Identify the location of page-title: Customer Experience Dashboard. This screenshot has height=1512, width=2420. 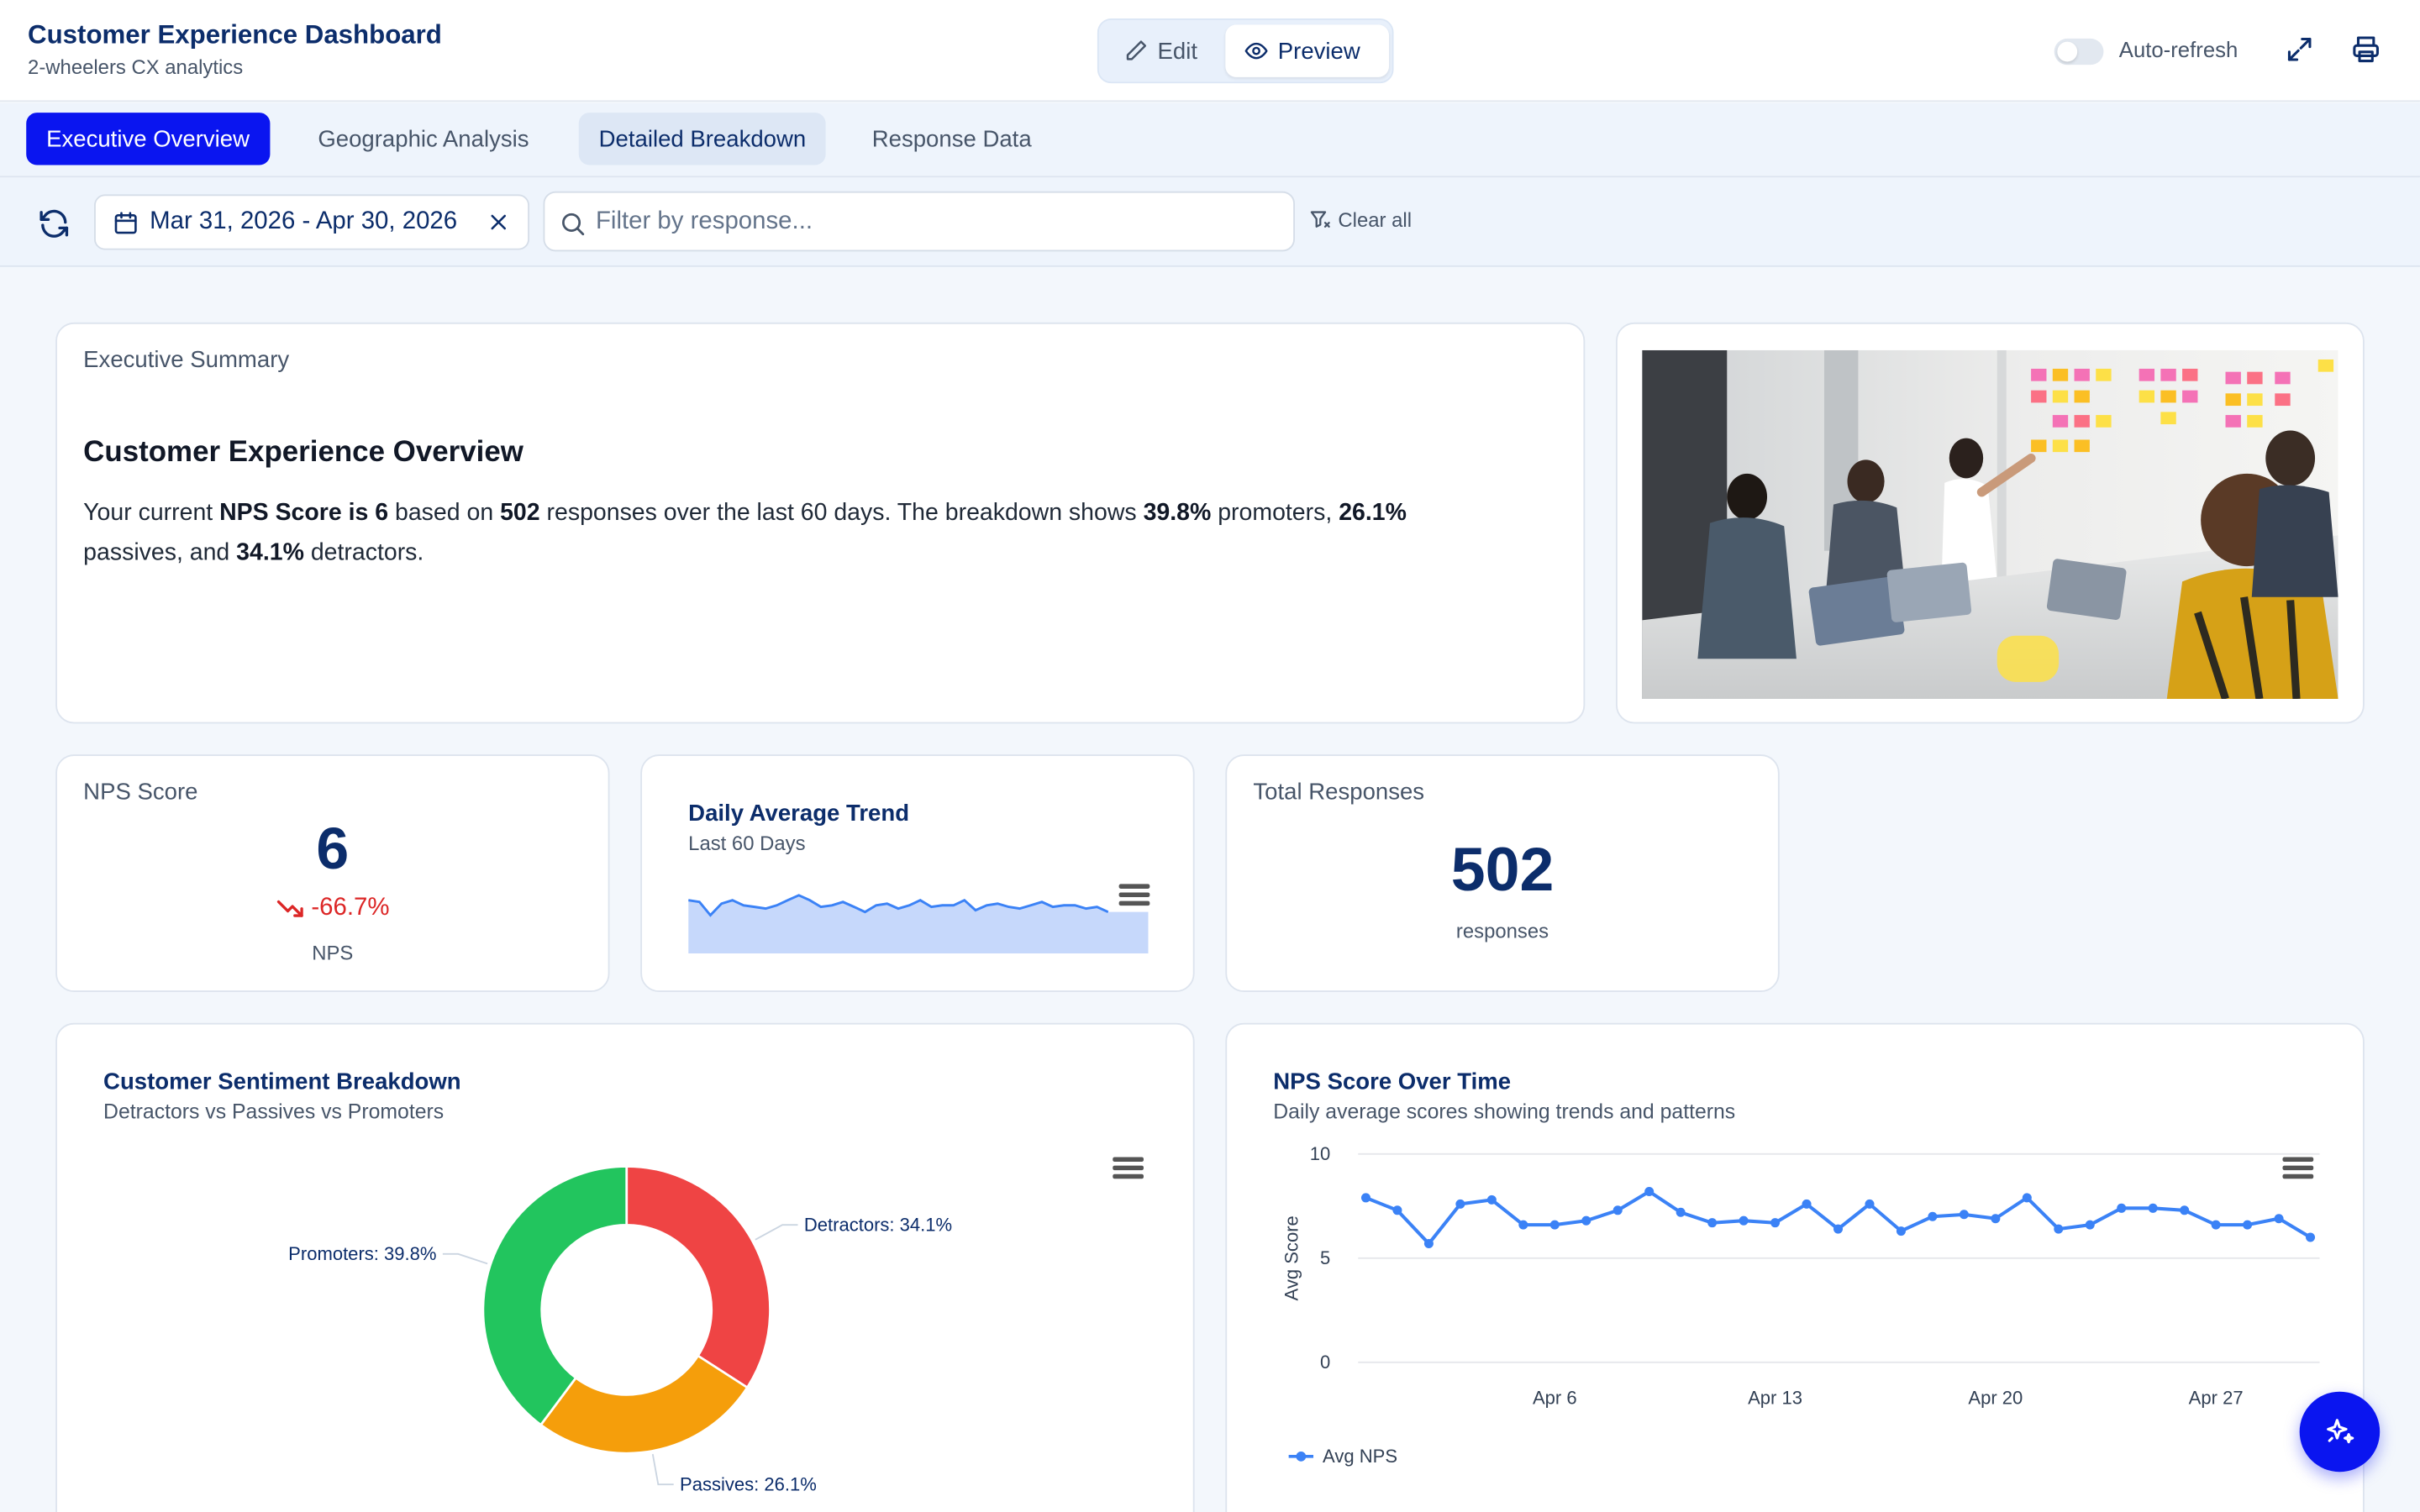
(235, 34).